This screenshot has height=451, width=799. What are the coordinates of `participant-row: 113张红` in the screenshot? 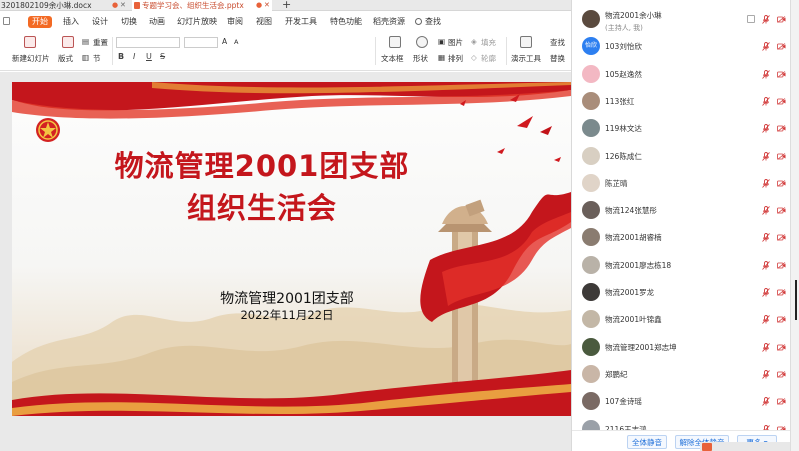 It's located at (685, 101).